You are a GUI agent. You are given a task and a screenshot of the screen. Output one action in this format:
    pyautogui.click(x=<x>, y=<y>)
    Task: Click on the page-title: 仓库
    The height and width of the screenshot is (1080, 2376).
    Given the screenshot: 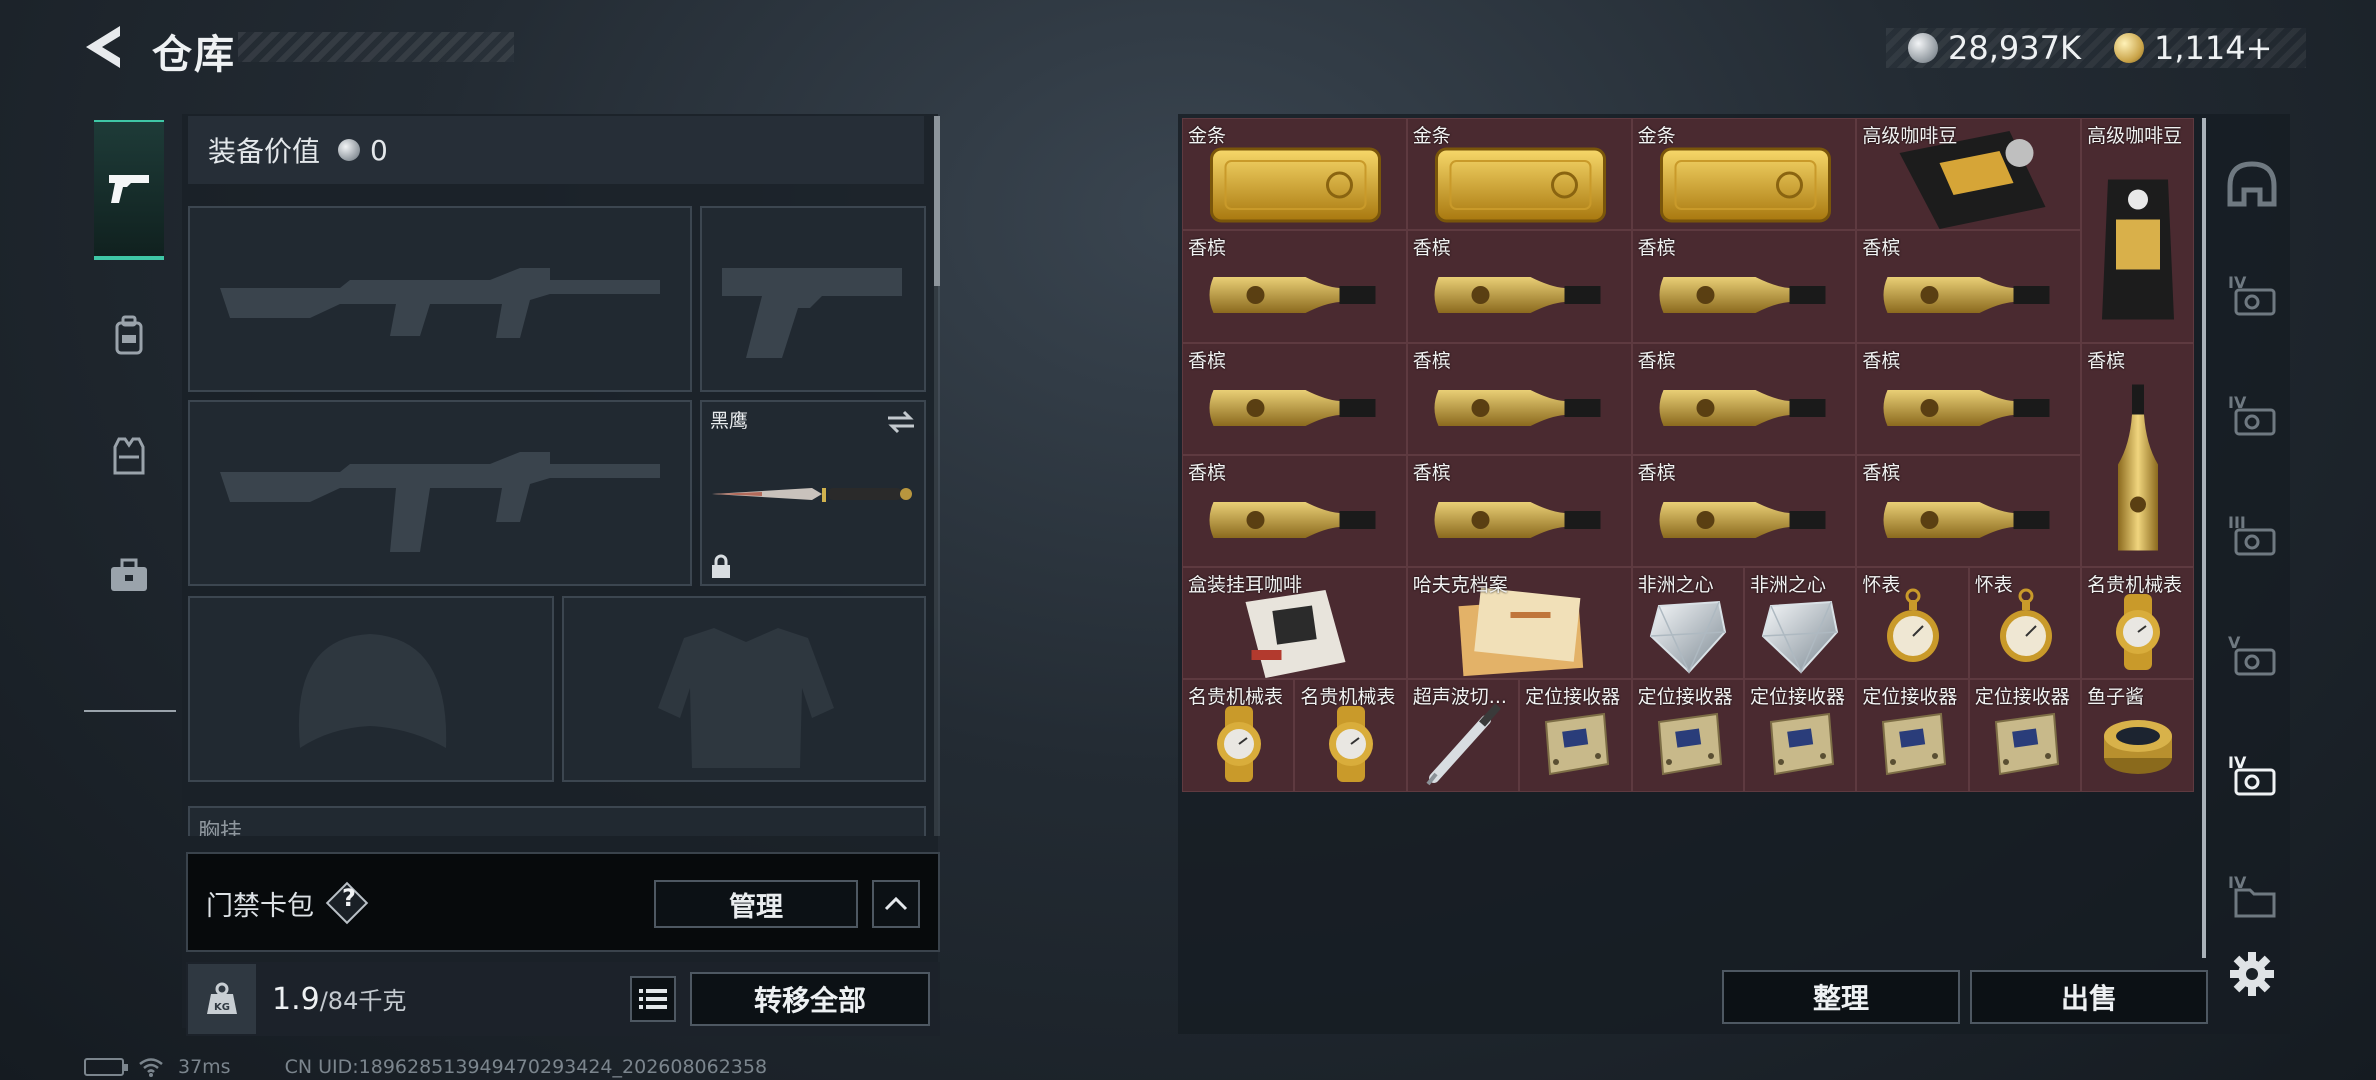 What is the action you would take?
    pyautogui.click(x=194, y=55)
    